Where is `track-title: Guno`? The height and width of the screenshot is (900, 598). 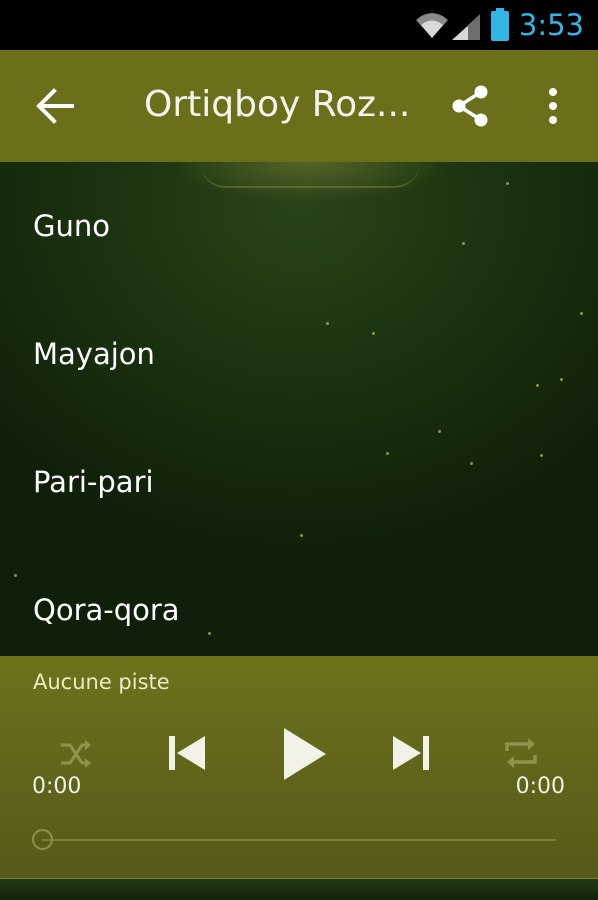 track-title: Guno is located at coordinates (71, 226).